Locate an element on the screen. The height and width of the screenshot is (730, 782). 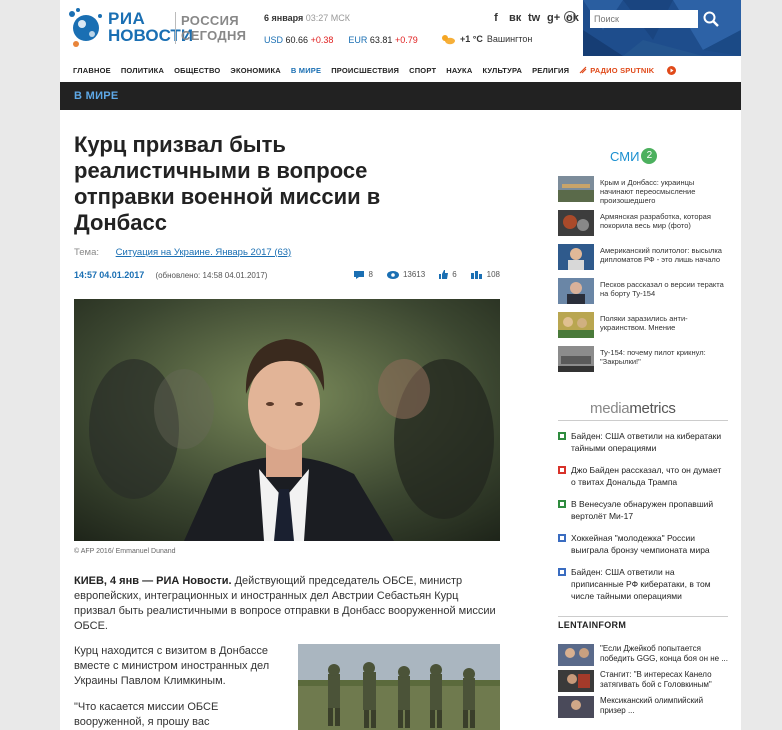
topic-link: Ситуация на Украине. Январь 2017 (63) is located at coordinates (204, 252).